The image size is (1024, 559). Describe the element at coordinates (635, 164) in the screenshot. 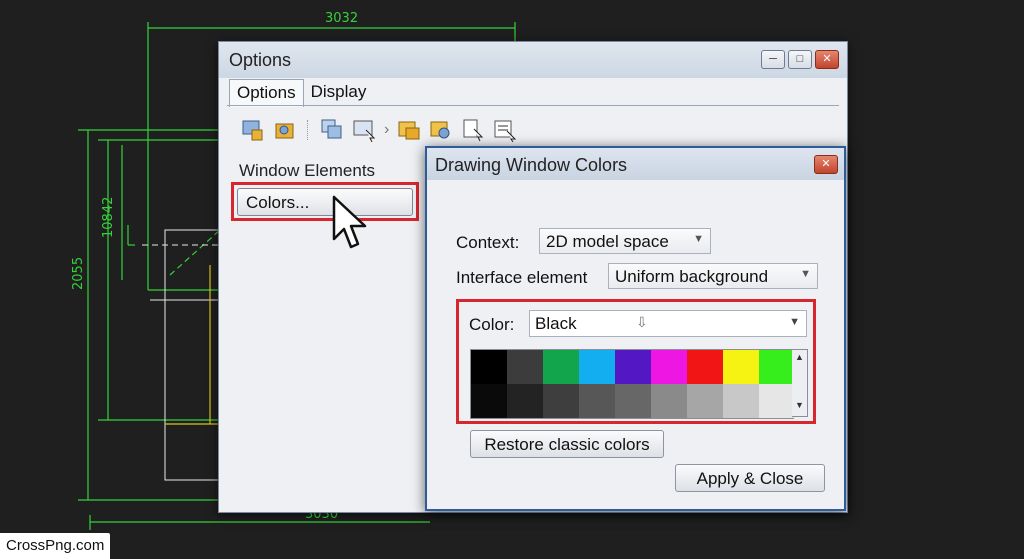

I see `dialog-titlebar: Drawing Window Colors ✕` at that location.